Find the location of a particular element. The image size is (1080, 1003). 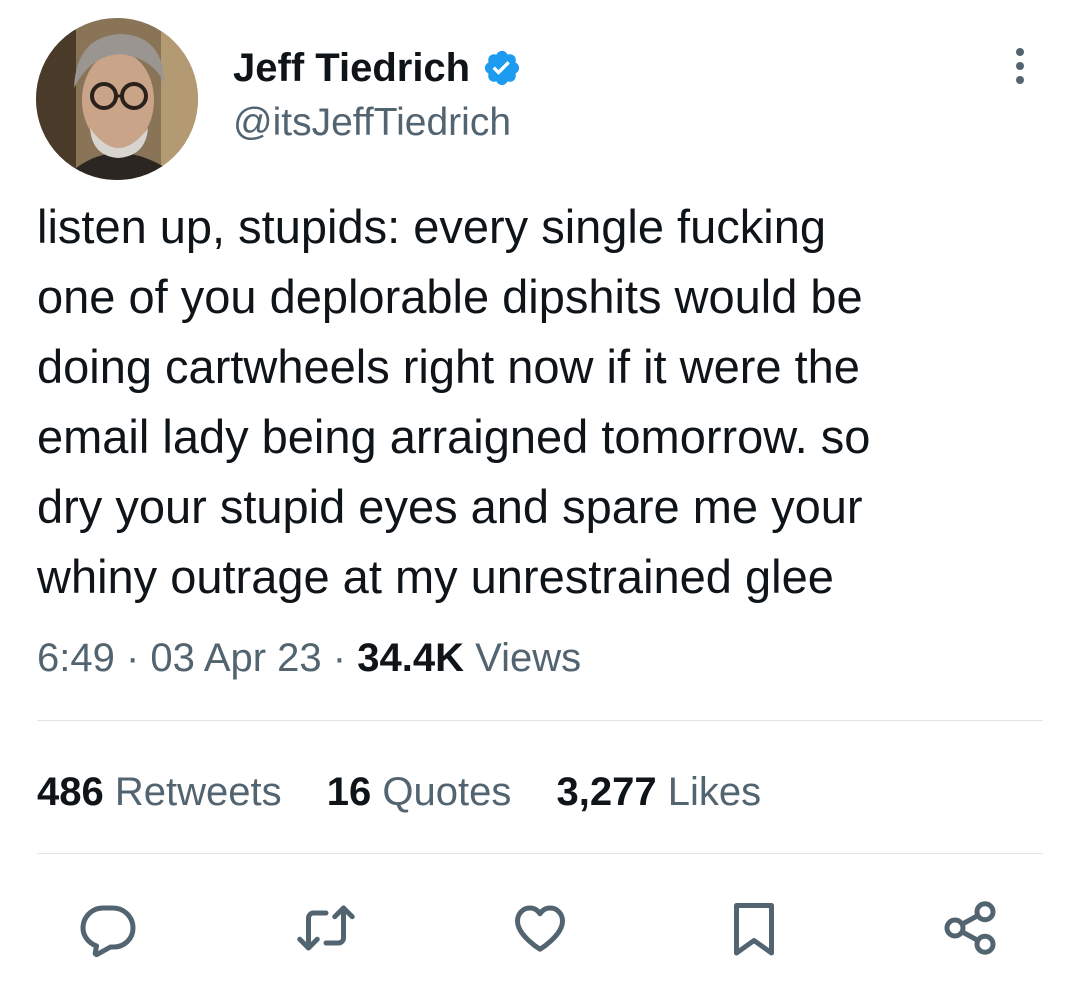

likes-count: 3,277 is located at coordinates (606, 792).